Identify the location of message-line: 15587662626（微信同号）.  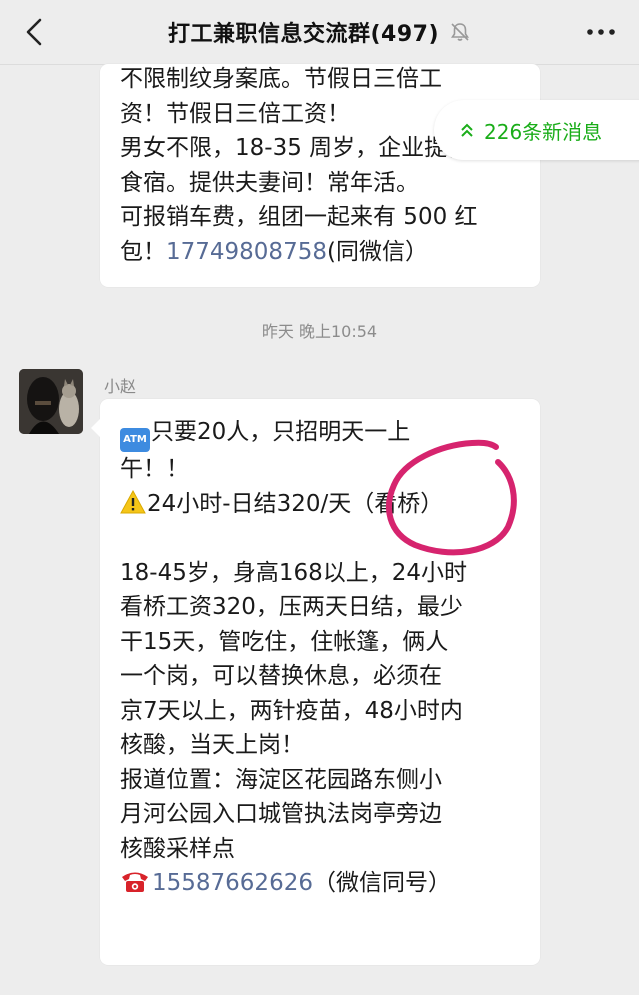
(322, 883).